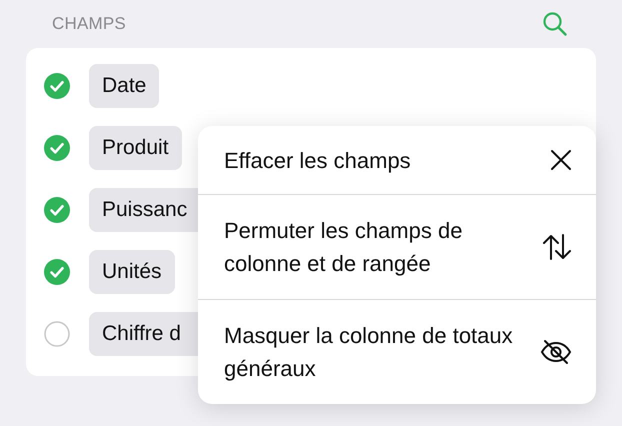 This screenshot has height=426, width=622. What do you see at coordinates (89, 24) in the screenshot?
I see `section-title: CHAMPS` at bounding box center [89, 24].